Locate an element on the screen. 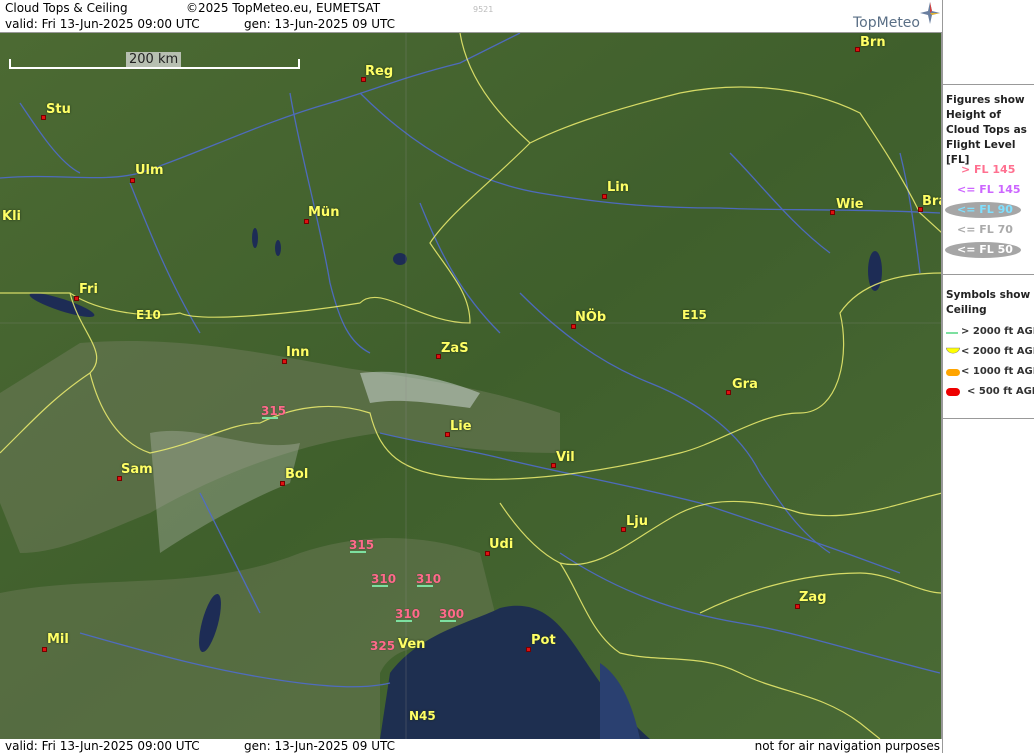 This screenshot has width=1034, height=753. city-label: Udi is located at coordinates (501, 544).